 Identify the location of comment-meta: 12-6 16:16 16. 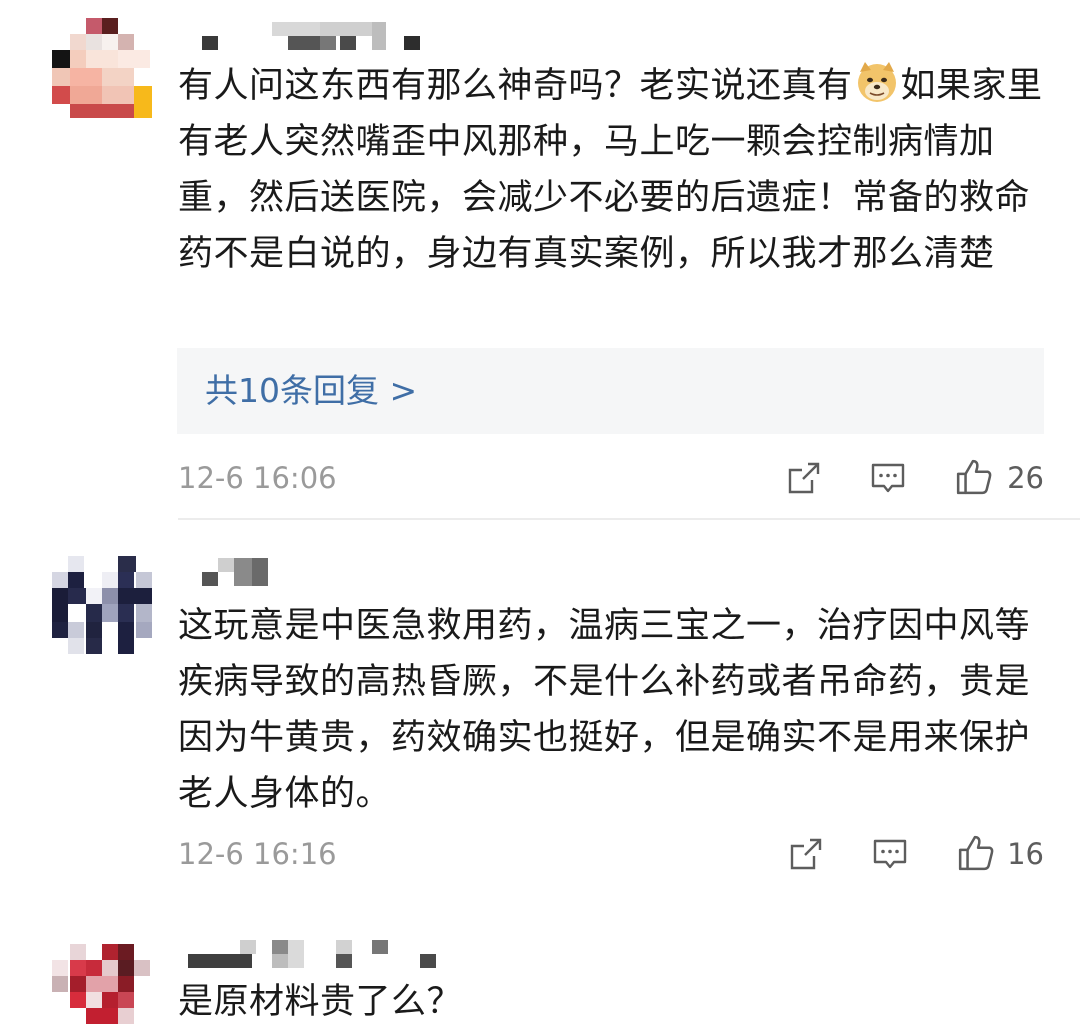
(611, 854).